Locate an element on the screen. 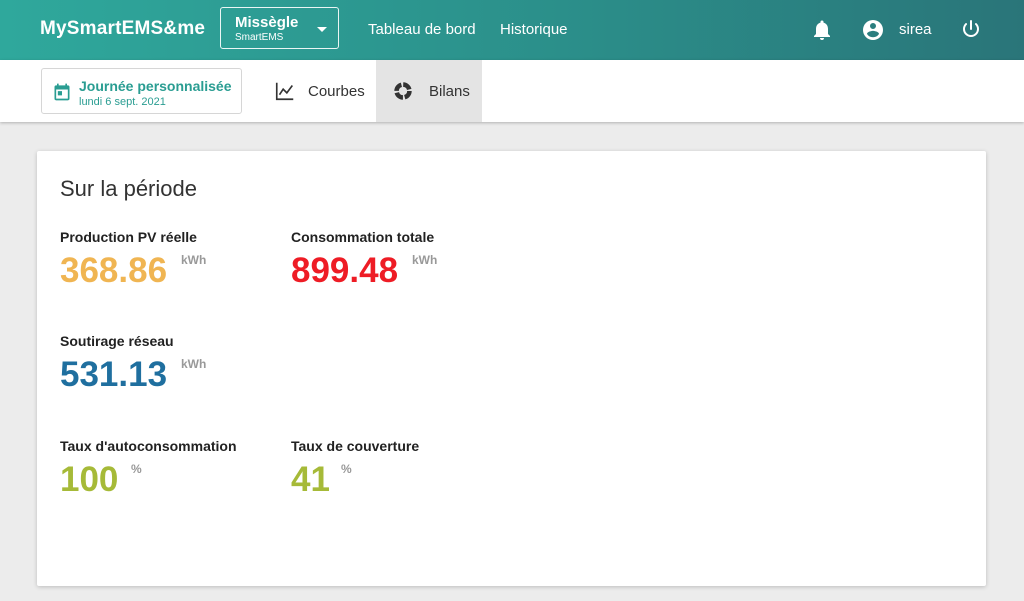 This screenshot has width=1024, height=601. account-circle-icon is located at coordinates (873, 30).